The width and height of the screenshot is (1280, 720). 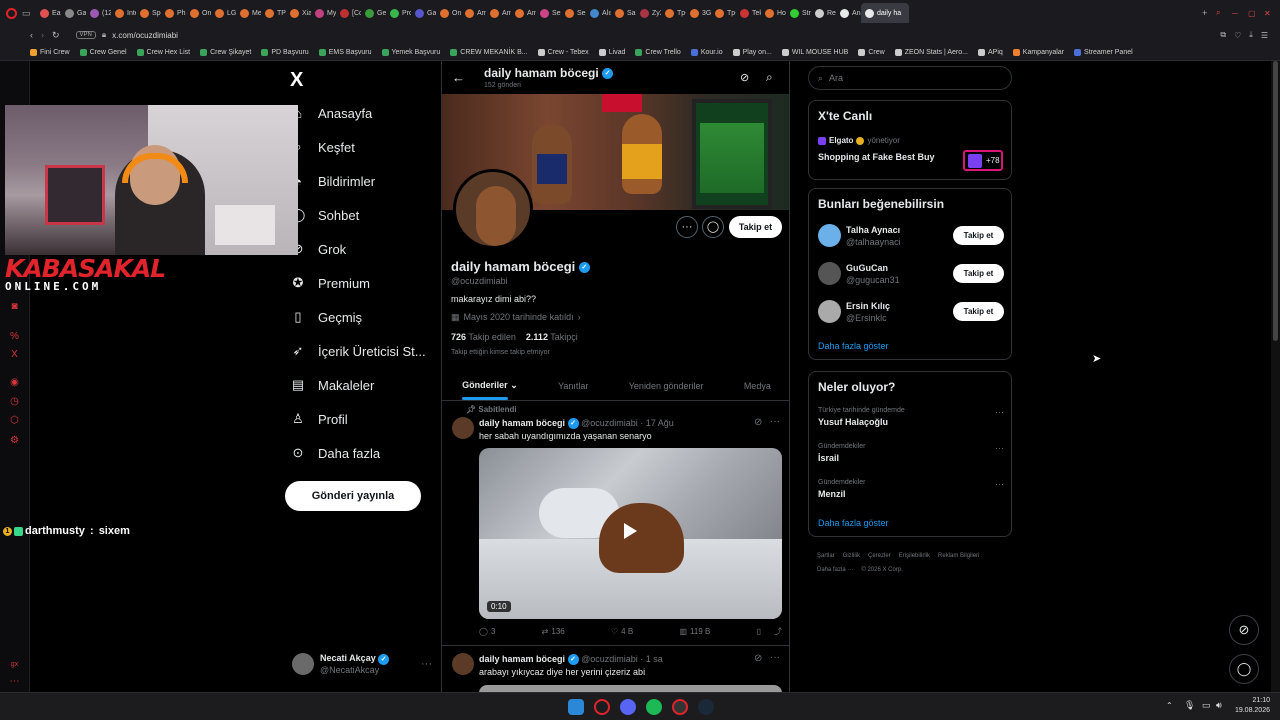 What do you see at coordinates (1252, 706) in the screenshot?
I see `system-clock: 21:10 19.08.2026` at bounding box center [1252, 706].